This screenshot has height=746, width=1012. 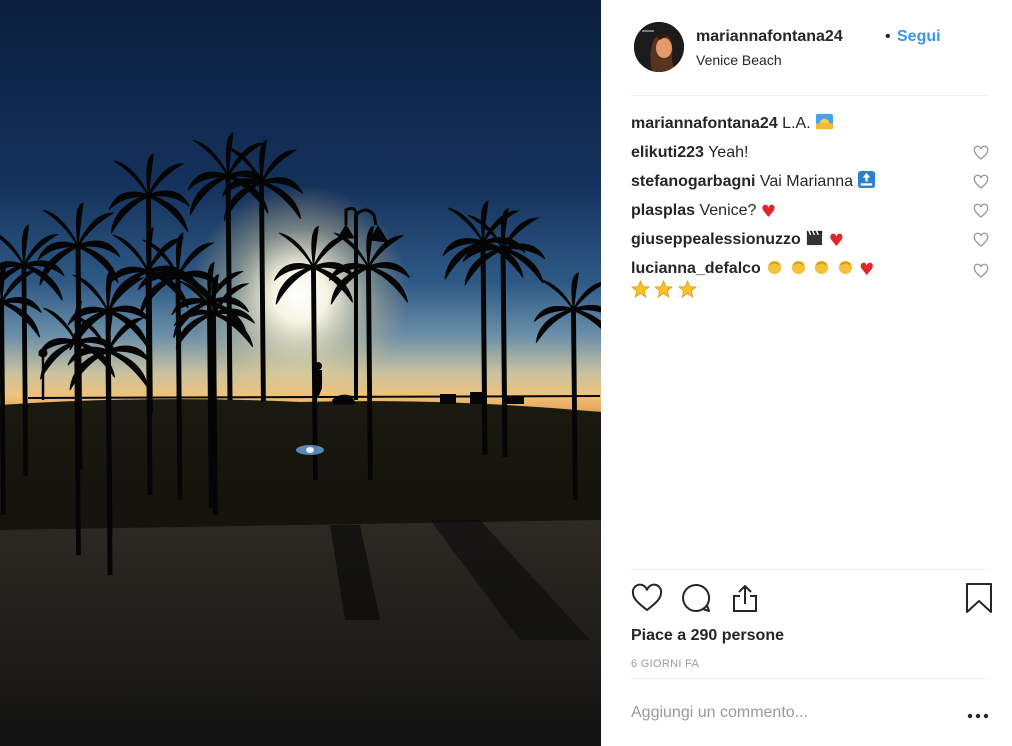 I want to click on comment-username: giuseppealessionuzzo, so click(x=716, y=239).